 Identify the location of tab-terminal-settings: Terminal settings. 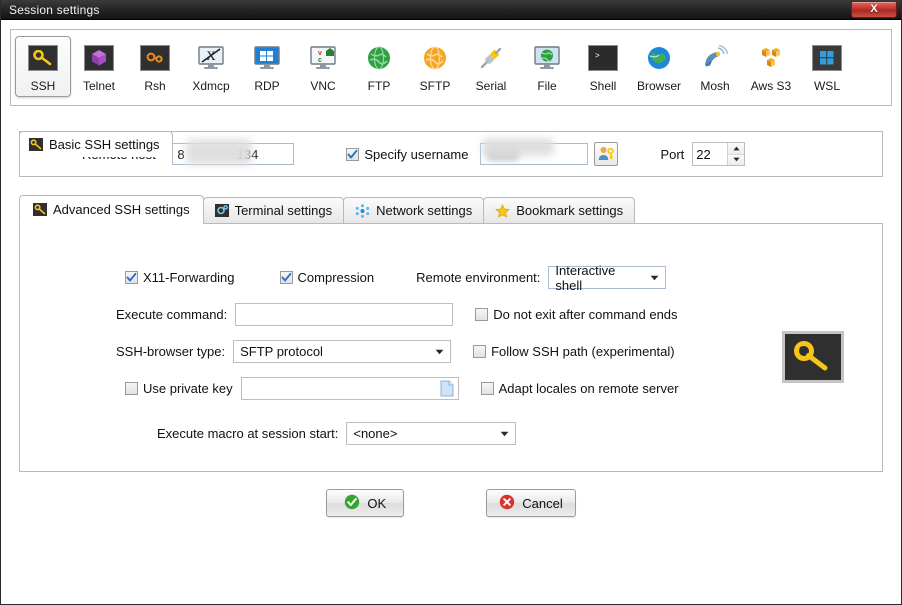
(273, 210).